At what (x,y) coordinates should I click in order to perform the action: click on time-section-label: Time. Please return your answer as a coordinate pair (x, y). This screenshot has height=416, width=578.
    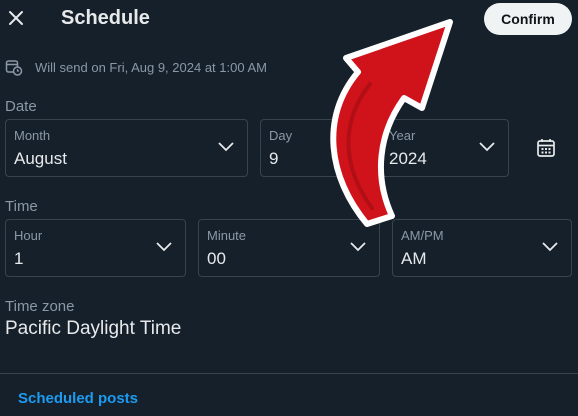
    Looking at the image, I should click on (21, 206).